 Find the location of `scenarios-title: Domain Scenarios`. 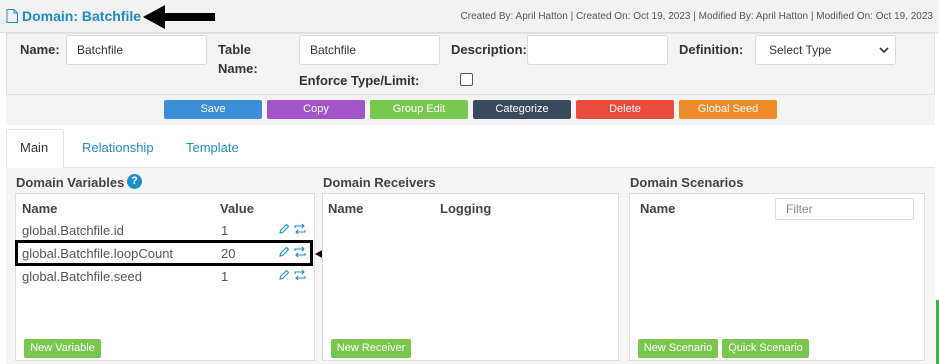

scenarios-title: Domain Scenarios is located at coordinates (687, 182).